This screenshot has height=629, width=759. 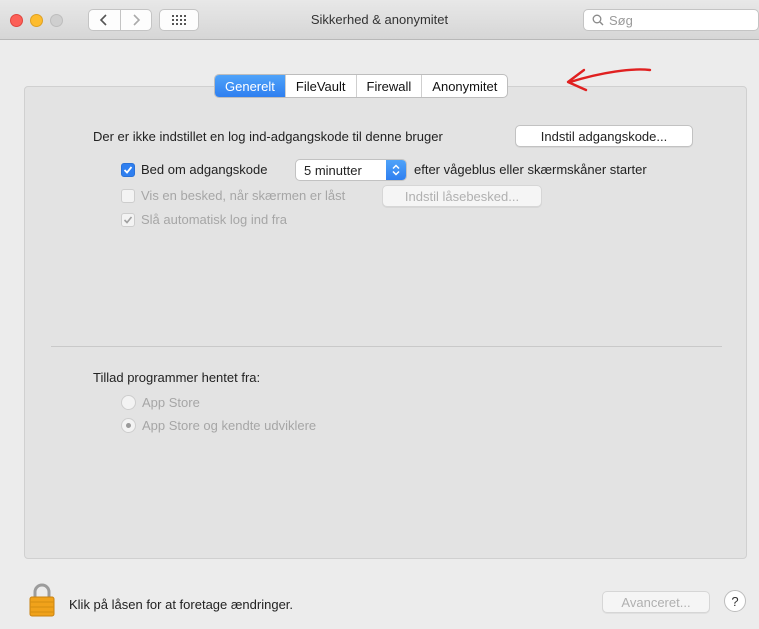 I want to click on search-field: Søg, so click(x=671, y=20).